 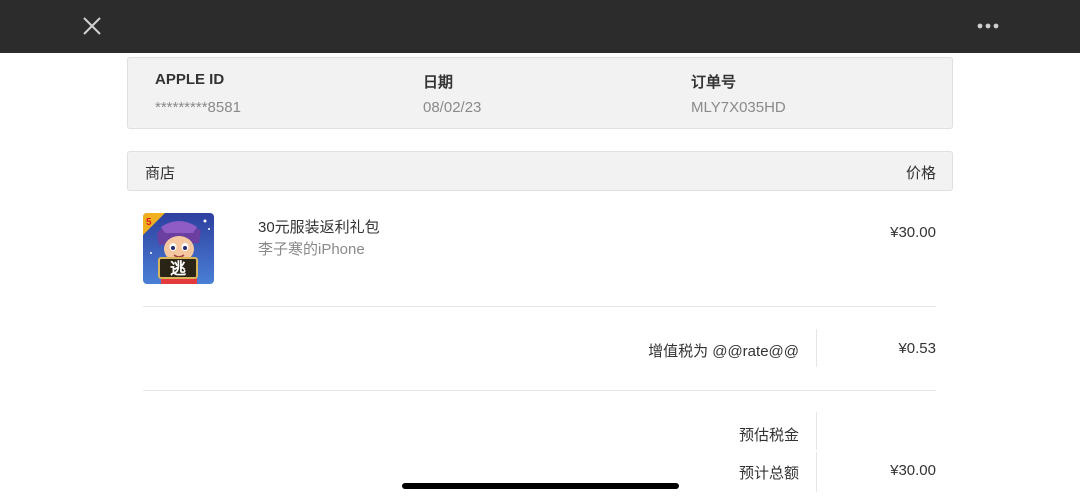 I want to click on icon-badge-text: 逃, so click(x=178, y=268).